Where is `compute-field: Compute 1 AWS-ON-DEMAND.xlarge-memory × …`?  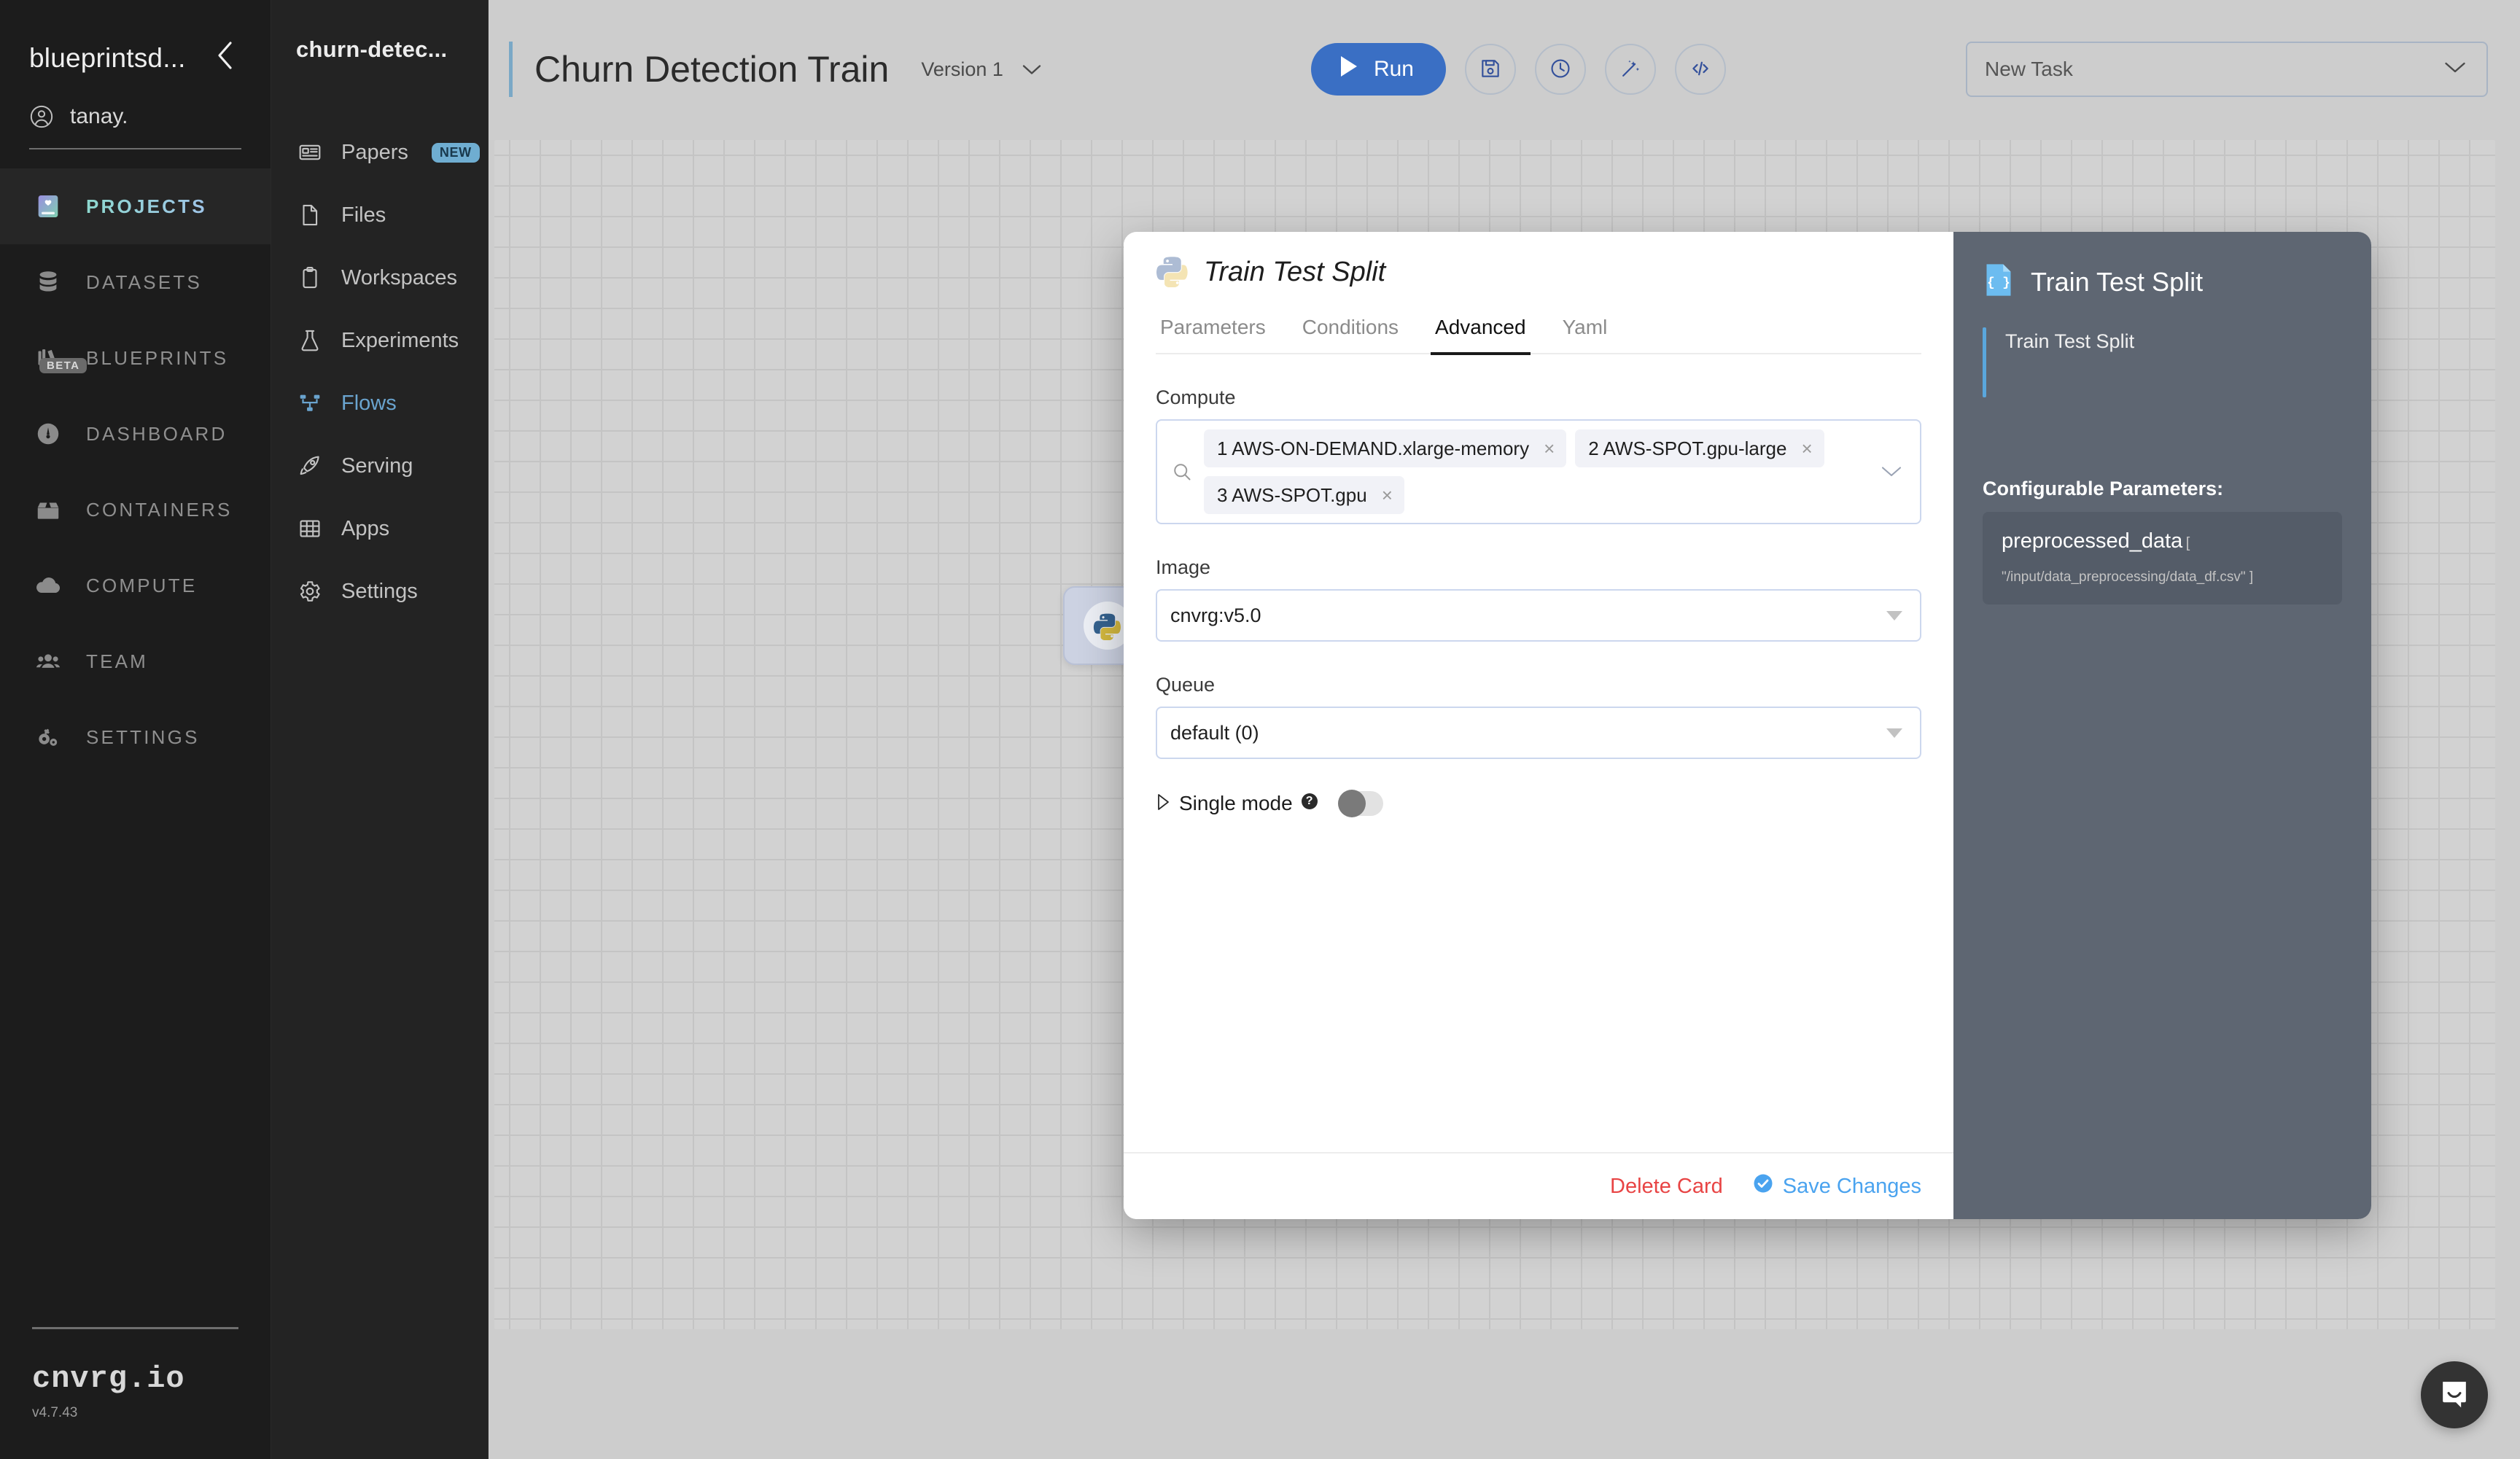
compute-field: Compute 1 AWS-ON-DEMAND.xlarge-memory × … is located at coordinates (1538, 455).